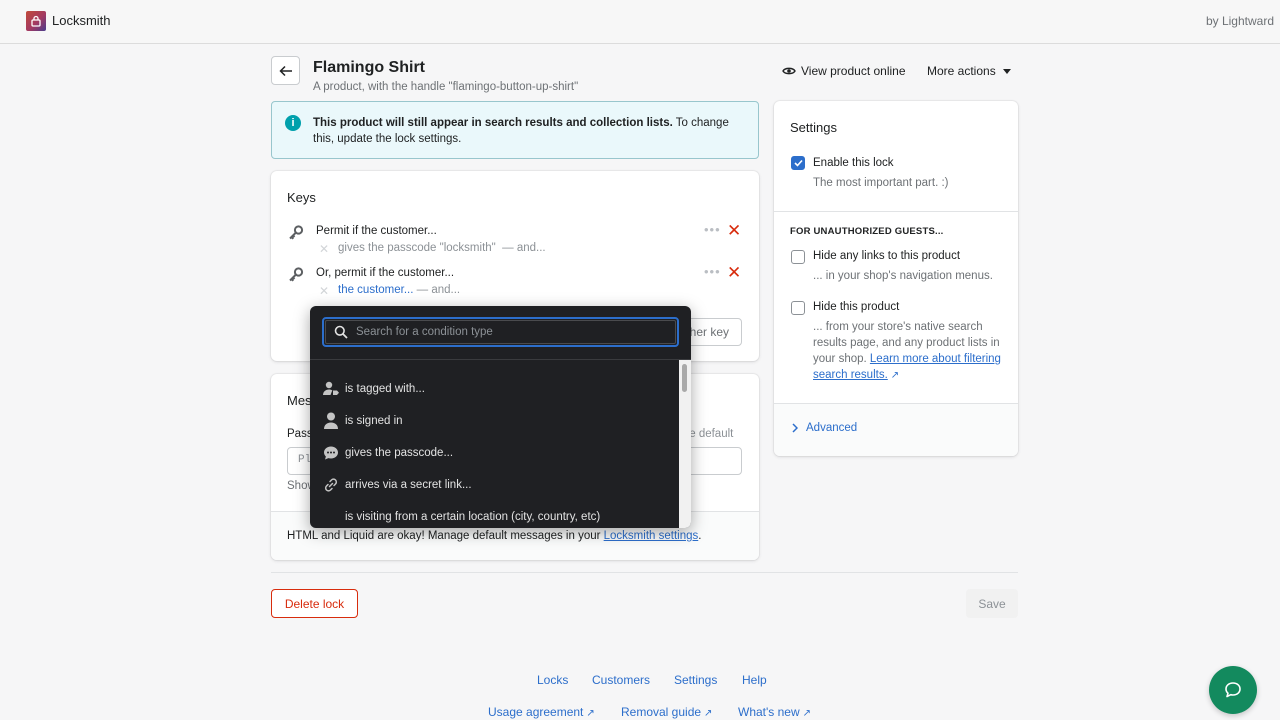 This screenshot has width=1280, height=720. Describe the element at coordinates (374, 421) in the screenshot. I see `condition-option-label: is signed in` at that location.